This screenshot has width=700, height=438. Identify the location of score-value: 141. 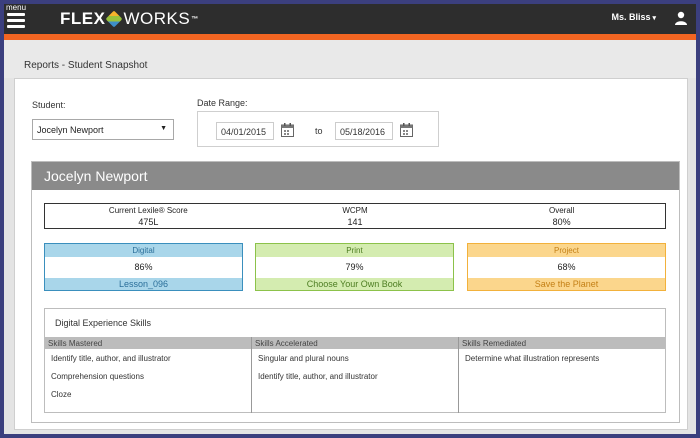
(355, 222).